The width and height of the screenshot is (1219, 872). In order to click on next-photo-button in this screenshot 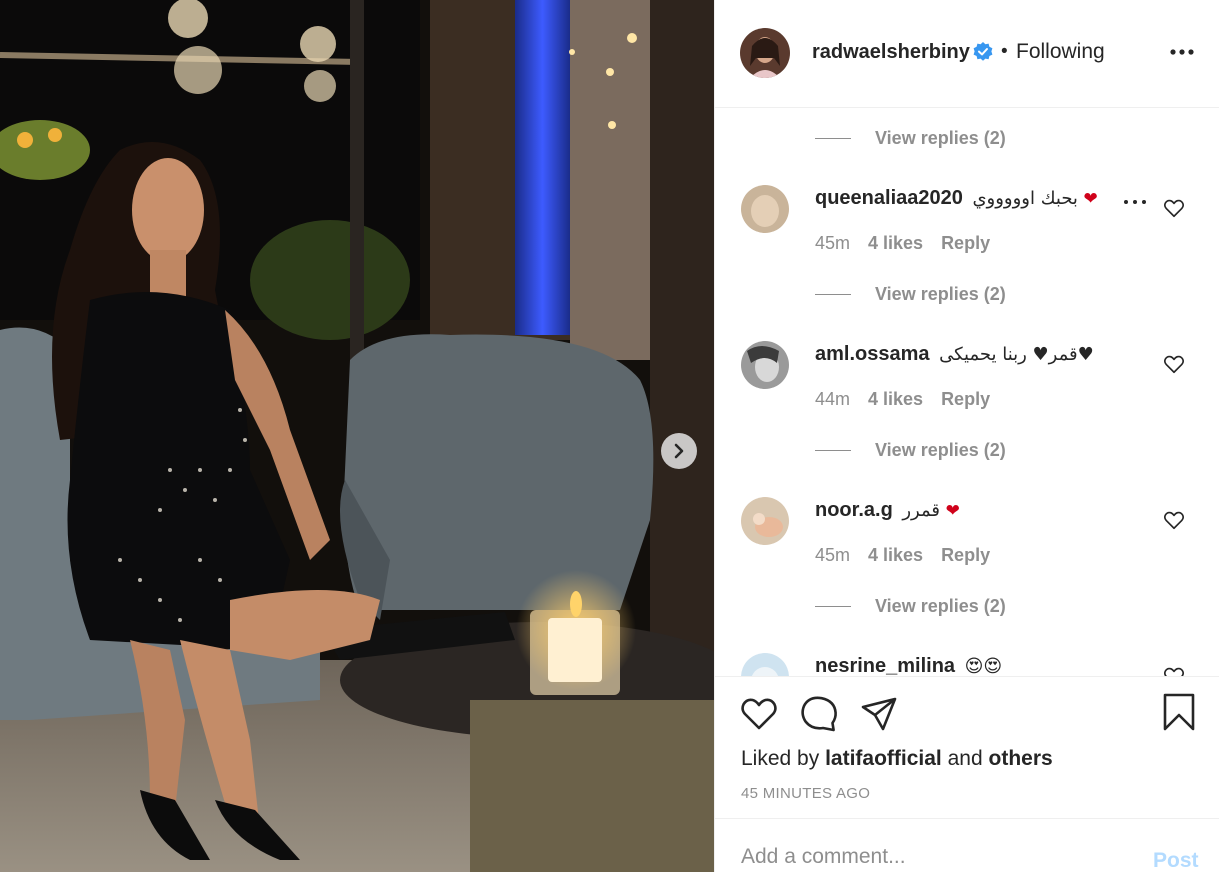, I will do `click(679, 451)`.